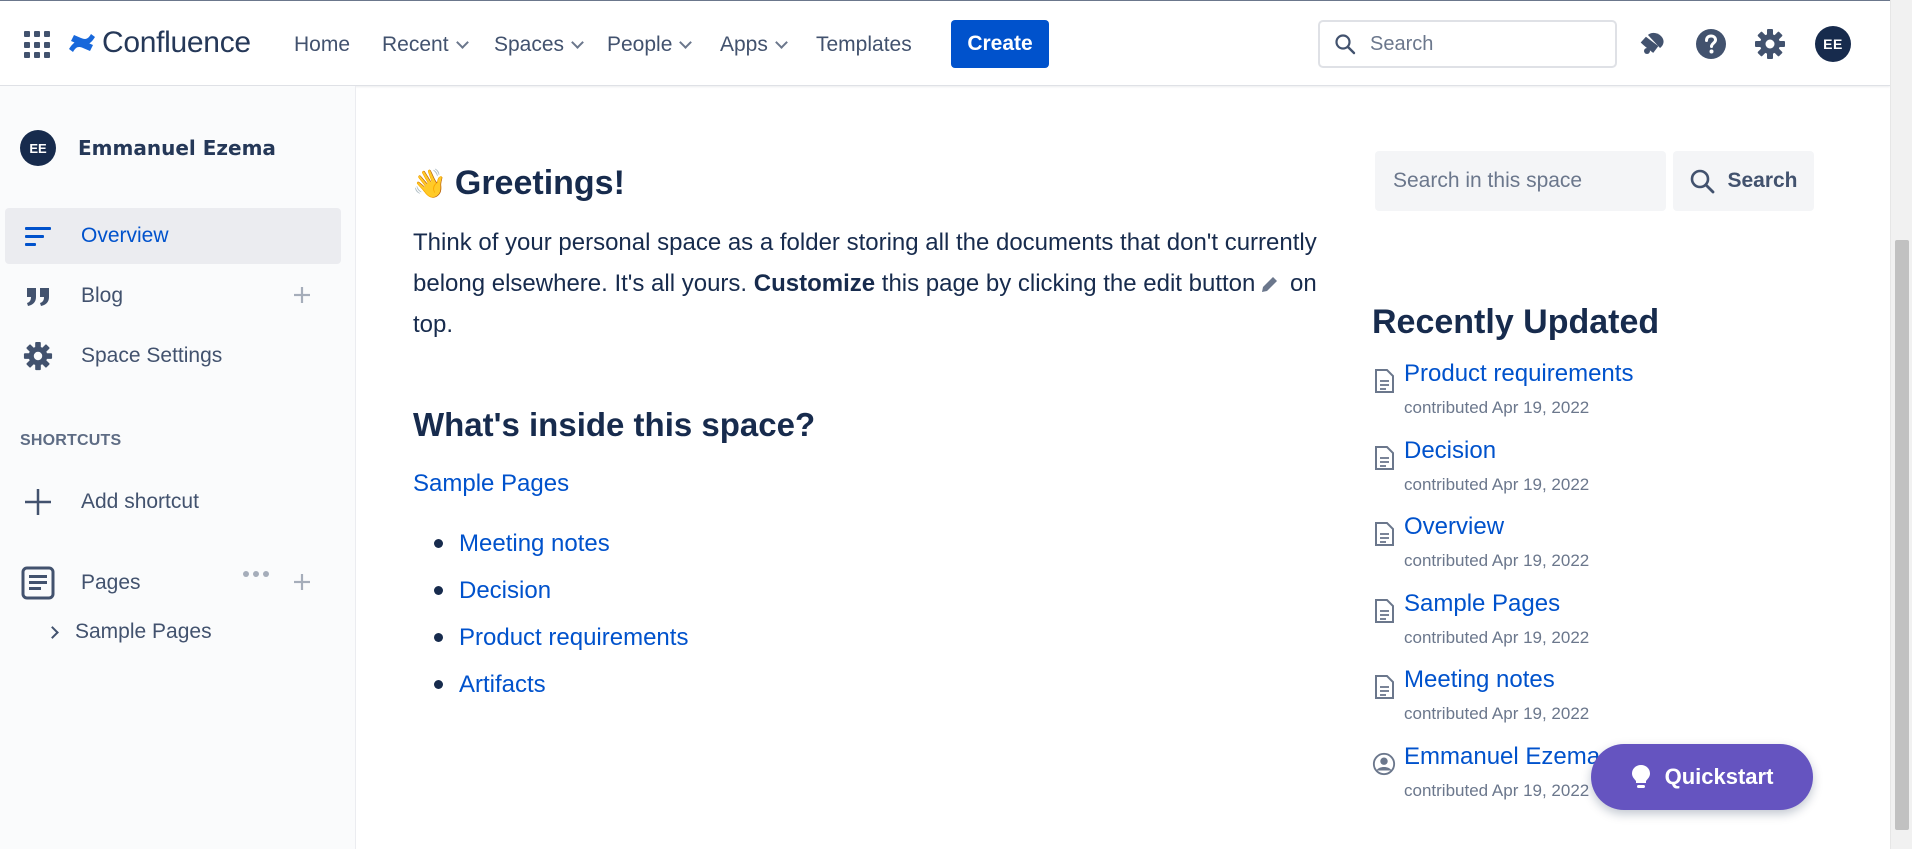 The height and width of the screenshot is (849, 1912). Describe the element at coordinates (38, 502) in the screenshot. I see `plus-icon` at that location.